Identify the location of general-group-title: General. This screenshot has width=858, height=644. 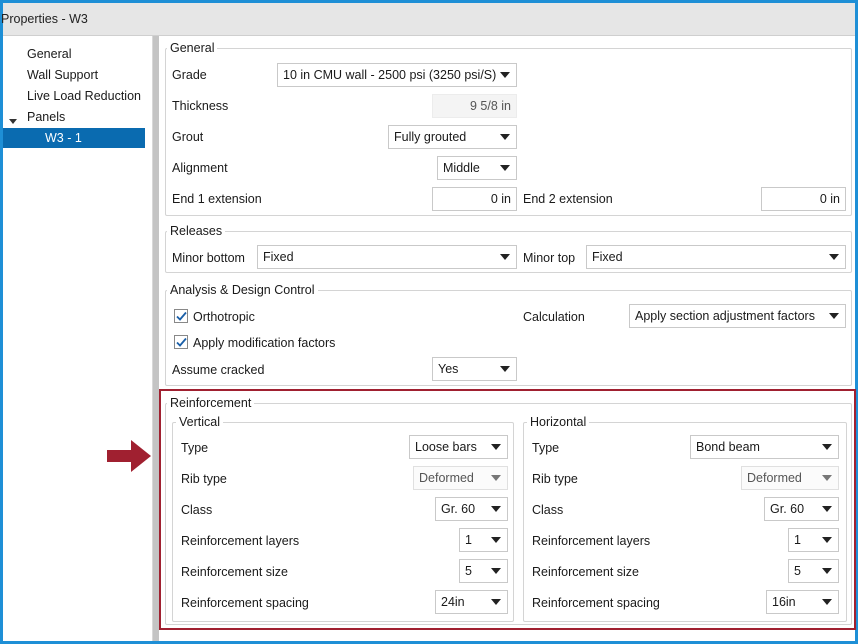
(192, 48).